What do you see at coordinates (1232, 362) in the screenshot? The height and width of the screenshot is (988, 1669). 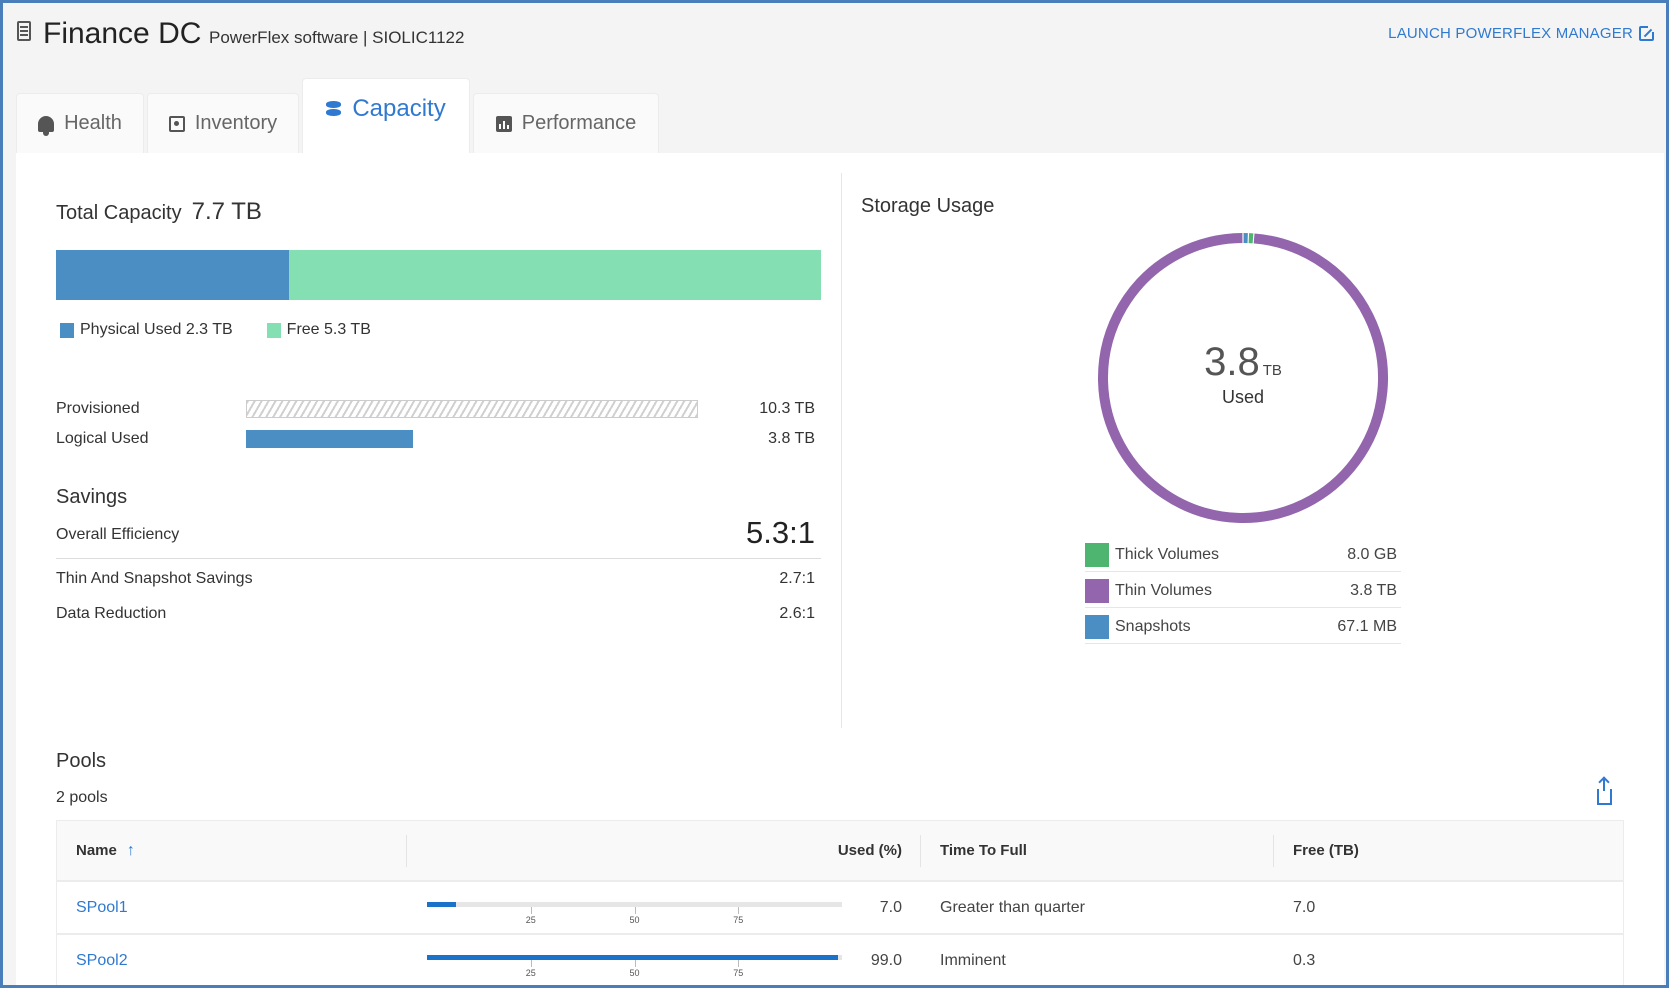 I see `donut-value: 3.8` at bounding box center [1232, 362].